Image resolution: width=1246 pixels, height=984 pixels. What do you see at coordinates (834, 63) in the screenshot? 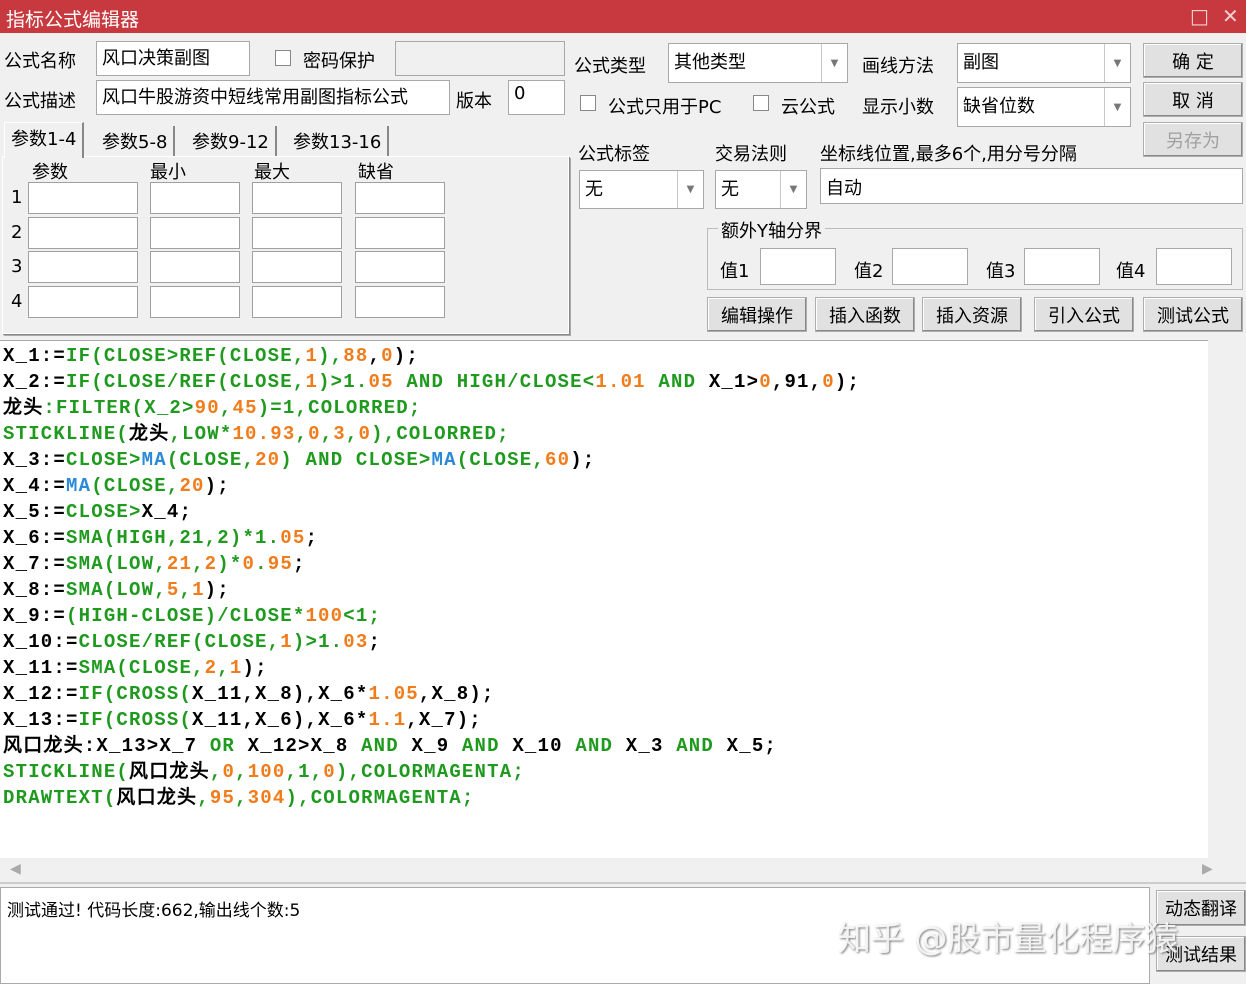
I see `chevron-down-icon: ▼` at bounding box center [834, 63].